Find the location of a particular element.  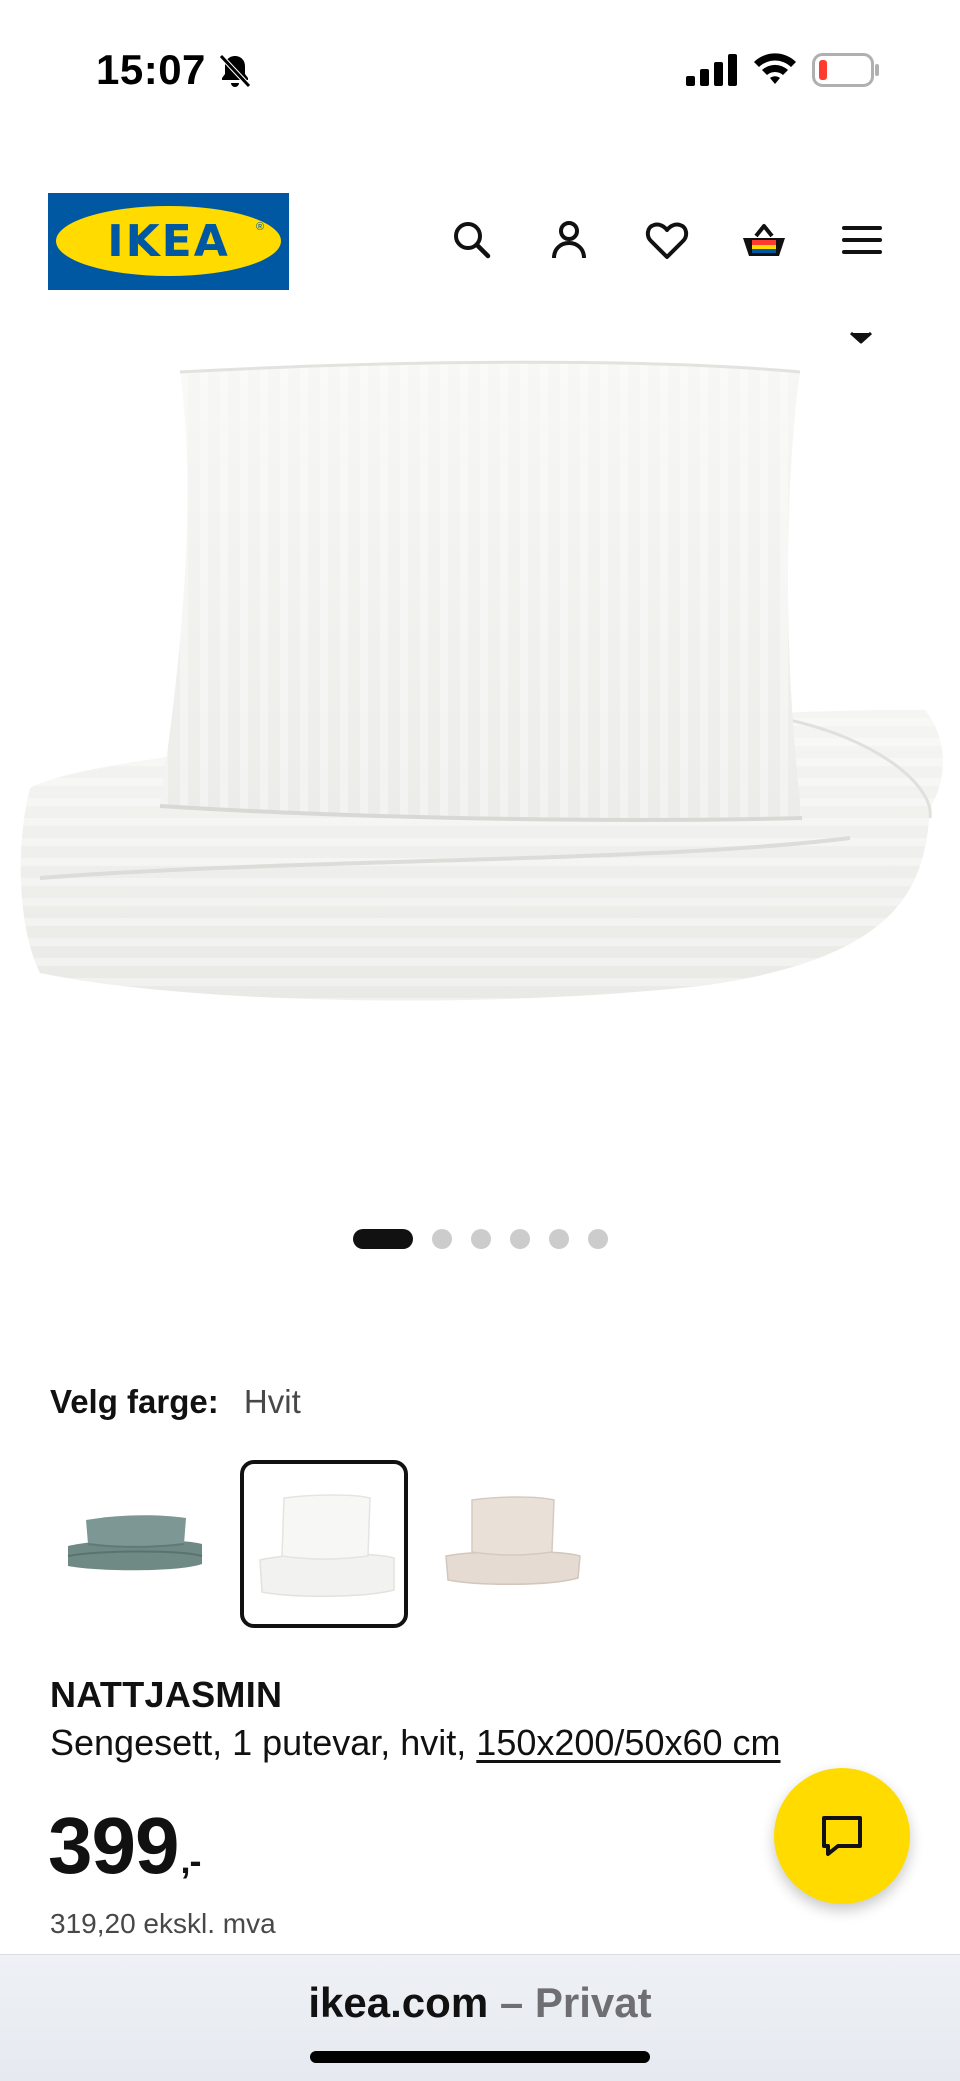

price-excl-vat: 319,20 ekskl. mva is located at coordinates (163, 1923).